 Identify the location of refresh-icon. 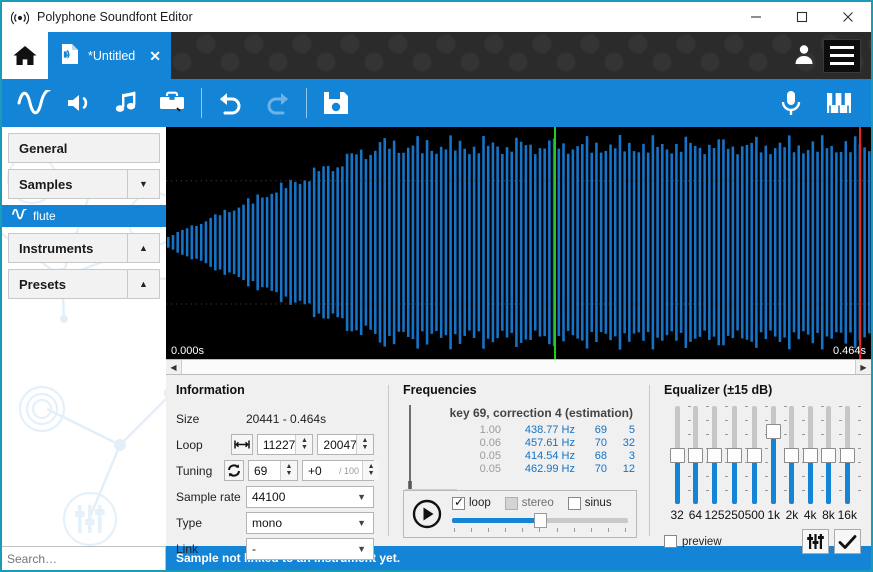
(234, 470).